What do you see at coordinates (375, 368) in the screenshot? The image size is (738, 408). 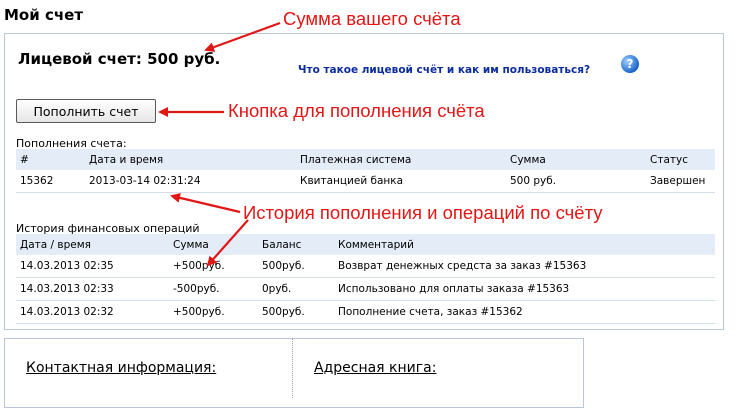 I see `addressbook-link: Адресная книга:` at bounding box center [375, 368].